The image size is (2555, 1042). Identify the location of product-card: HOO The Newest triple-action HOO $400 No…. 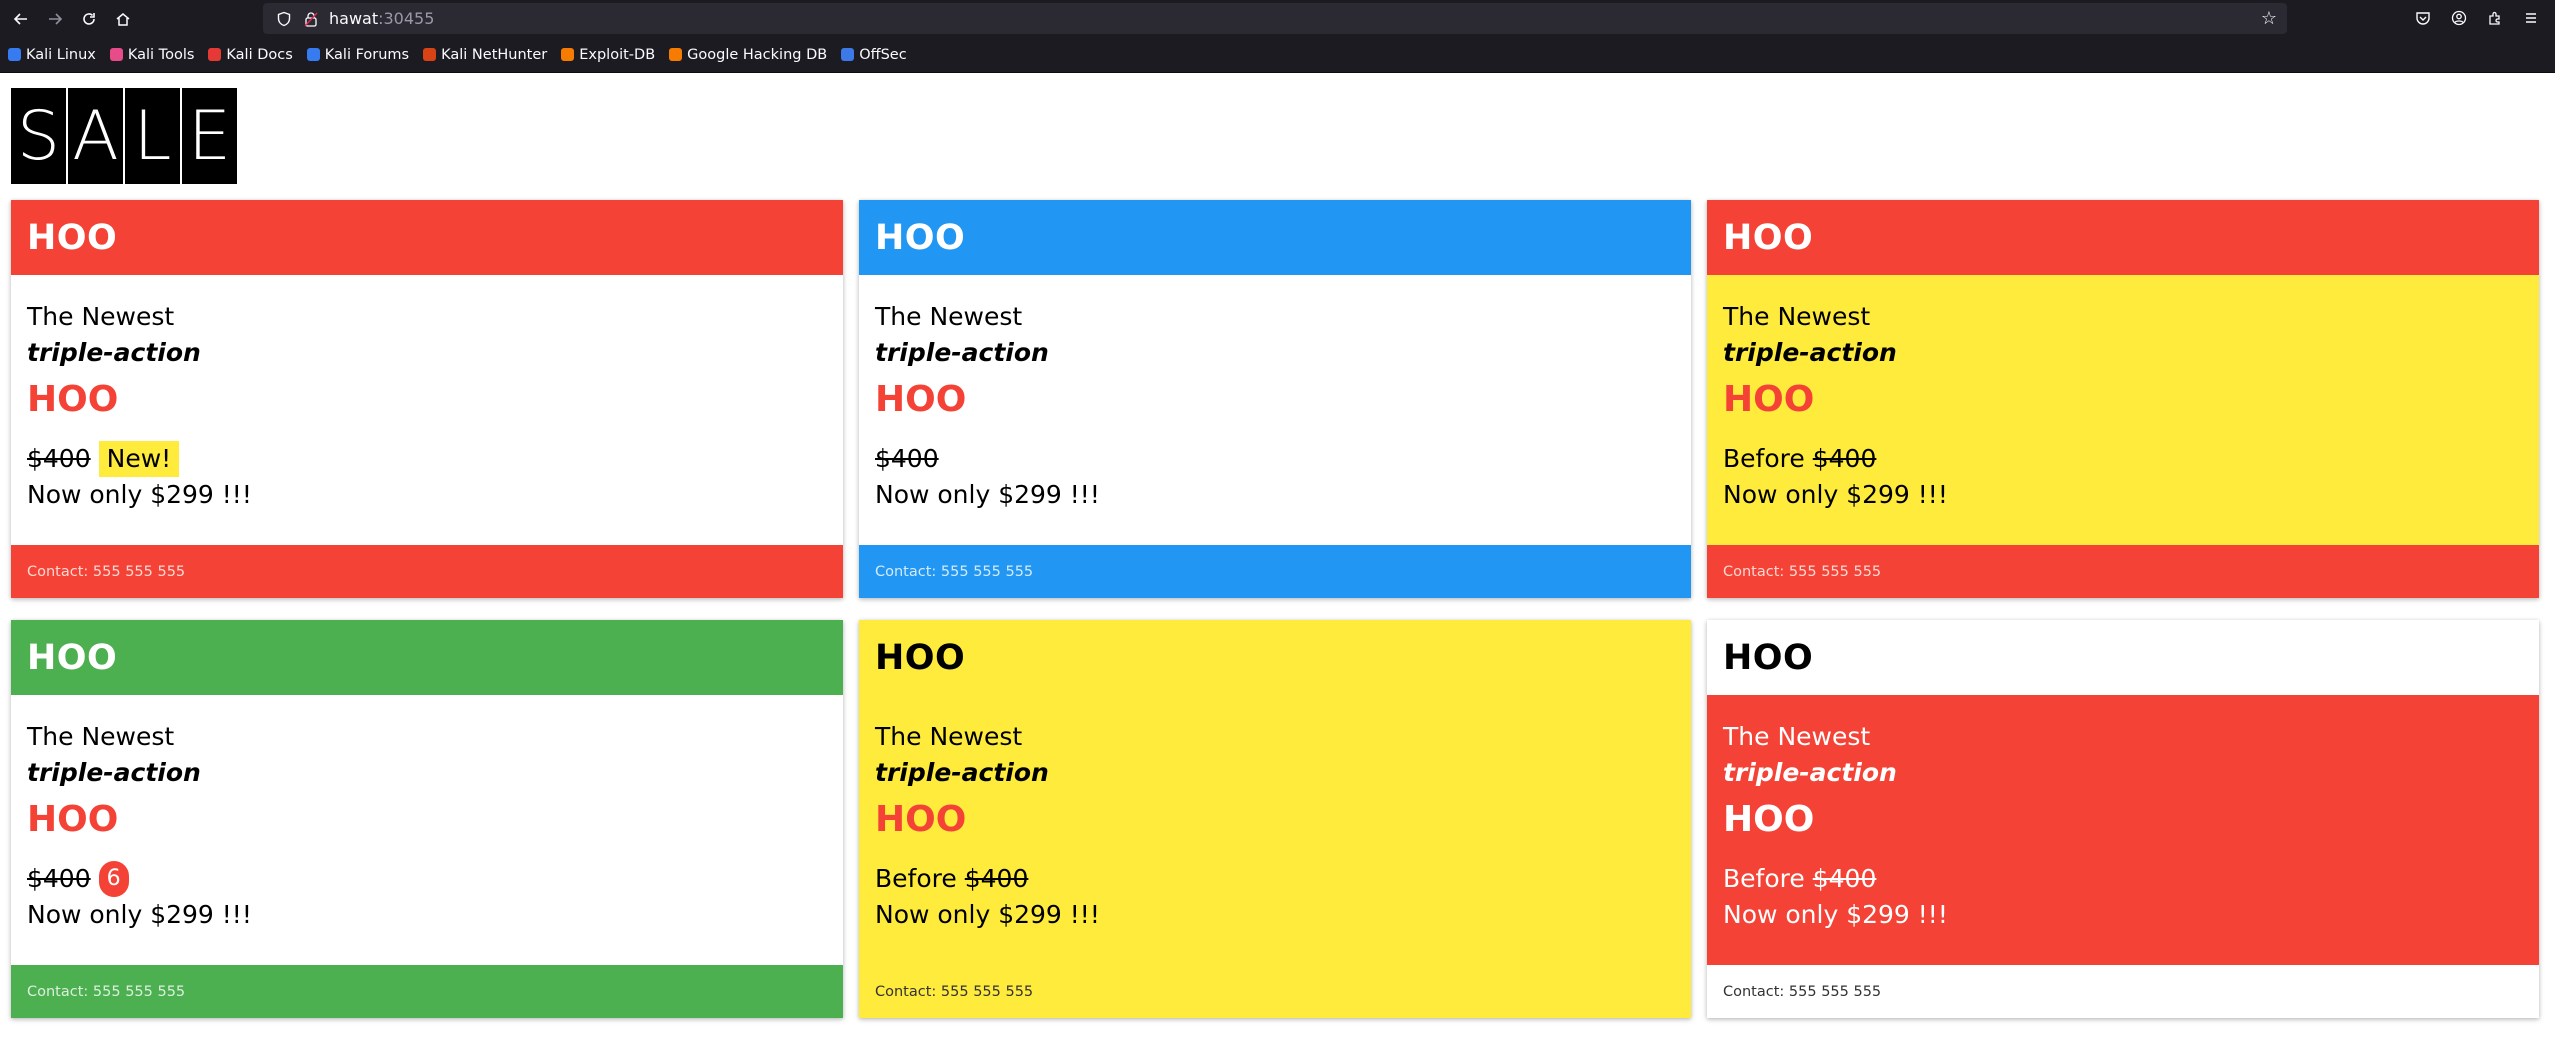
(1275, 399).